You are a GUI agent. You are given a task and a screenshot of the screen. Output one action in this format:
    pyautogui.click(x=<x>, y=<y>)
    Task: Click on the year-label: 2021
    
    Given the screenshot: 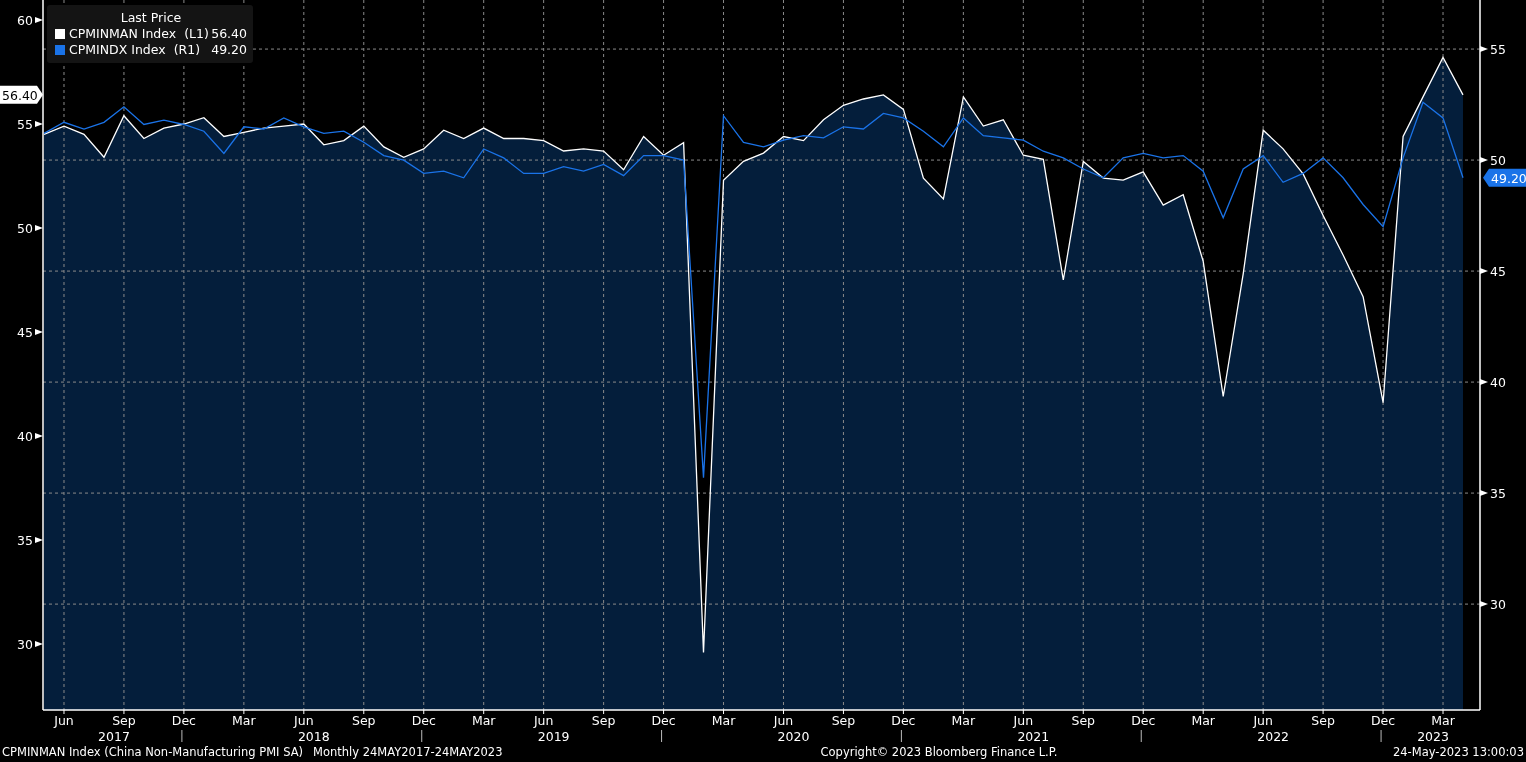 What is the action you would take?
    pyautogui.click(x=1033, y=735)
    